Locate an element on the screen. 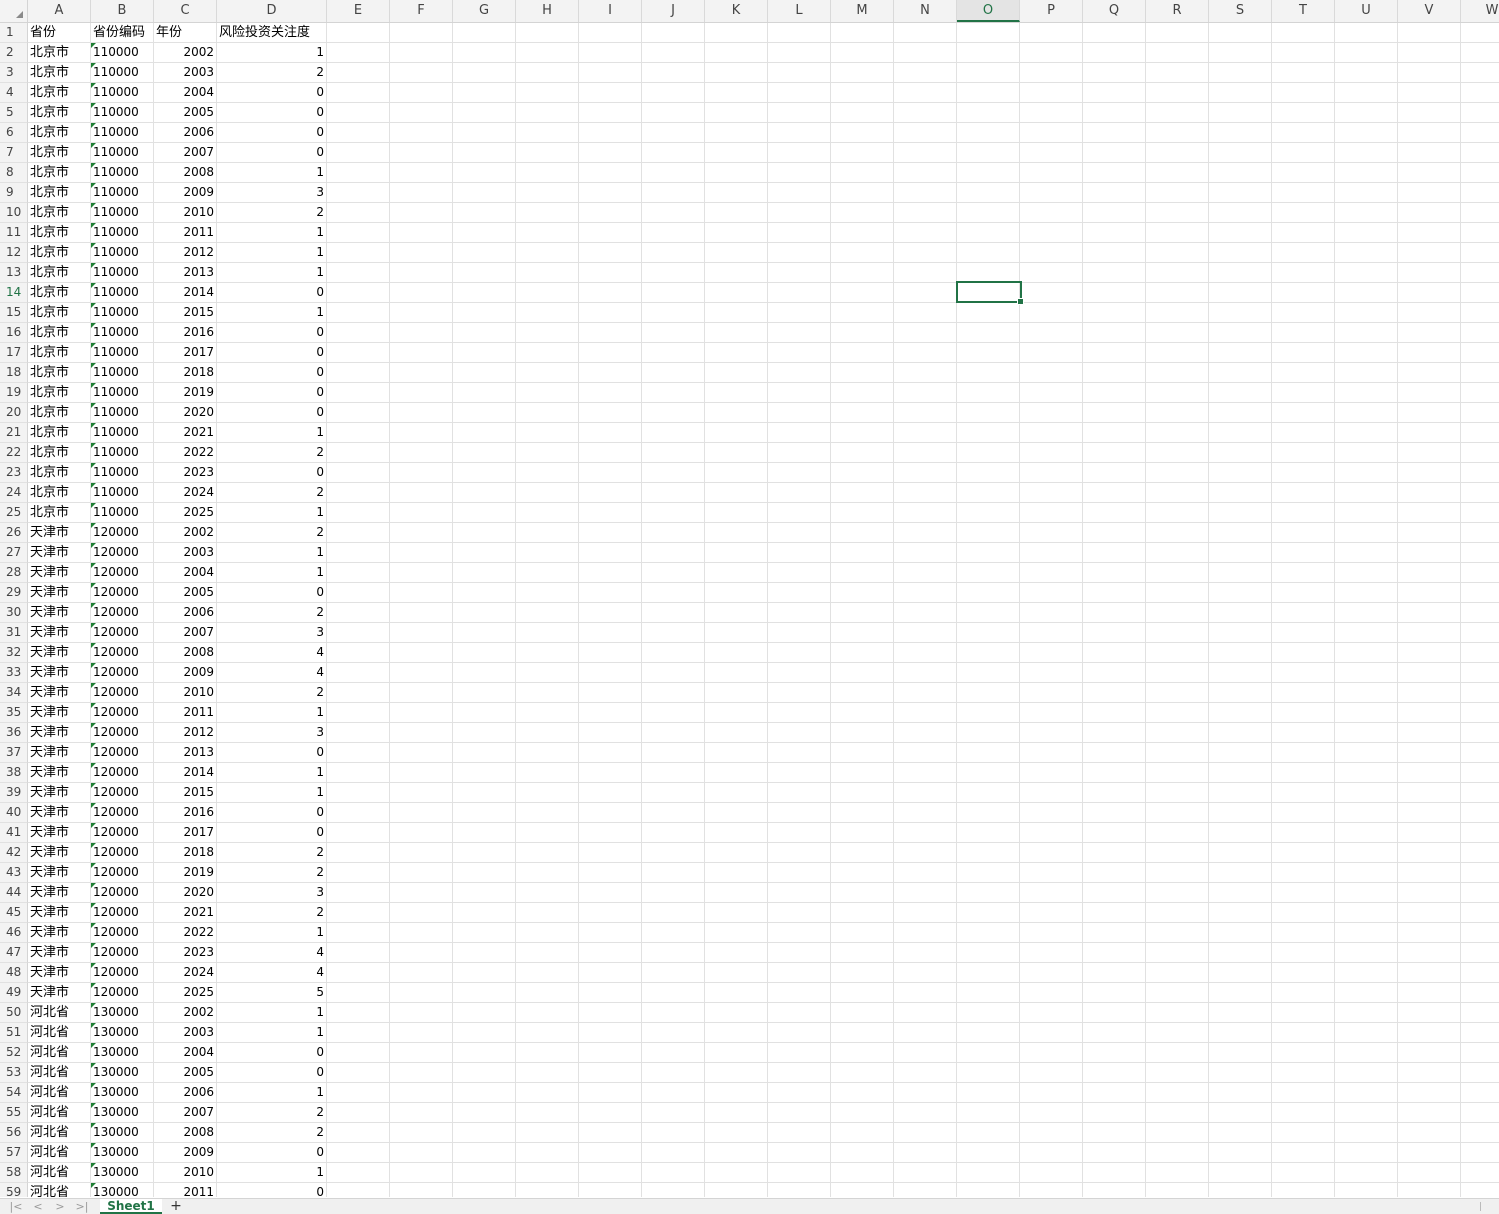  row-header: 18 is located at coordinates (14, 373).